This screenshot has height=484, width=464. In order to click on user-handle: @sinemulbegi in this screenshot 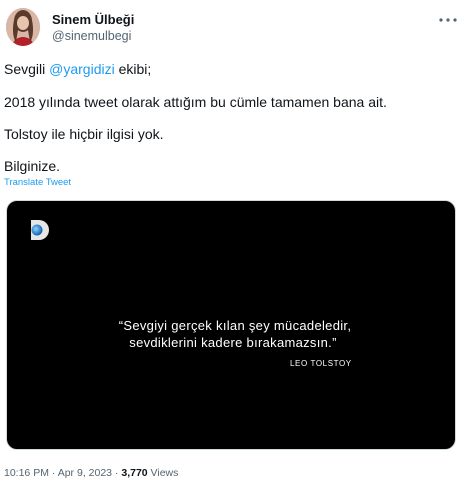, I will do `click(91, 36)`.